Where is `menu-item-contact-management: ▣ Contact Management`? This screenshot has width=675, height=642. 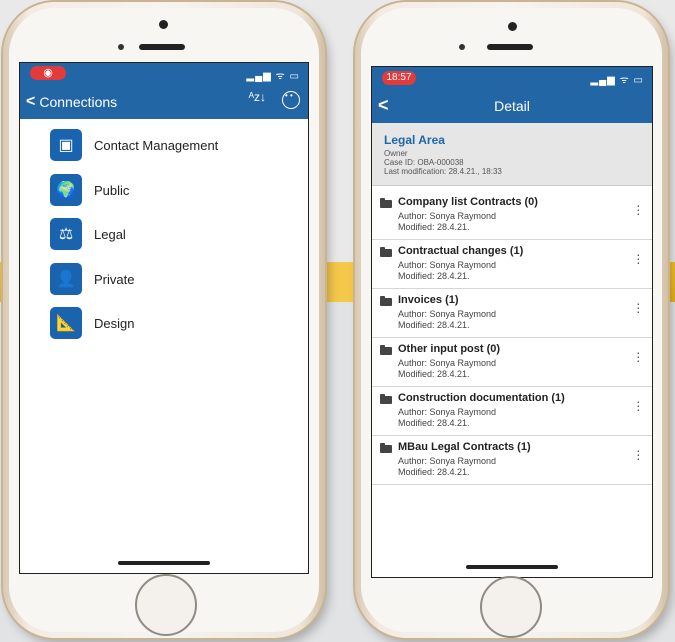
menu-item-contact-management: ▣ Contact Management is located at coordinates (134, 145).